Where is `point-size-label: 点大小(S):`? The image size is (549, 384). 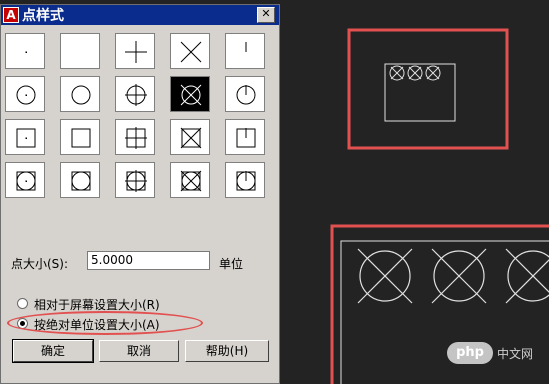 point-size-label: 点大小(S): is located at coordinates (40, 264).